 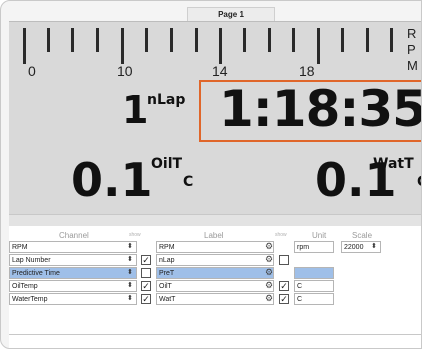 I want to click on channel-select: WaterTemp, so click(x=73, y=299).